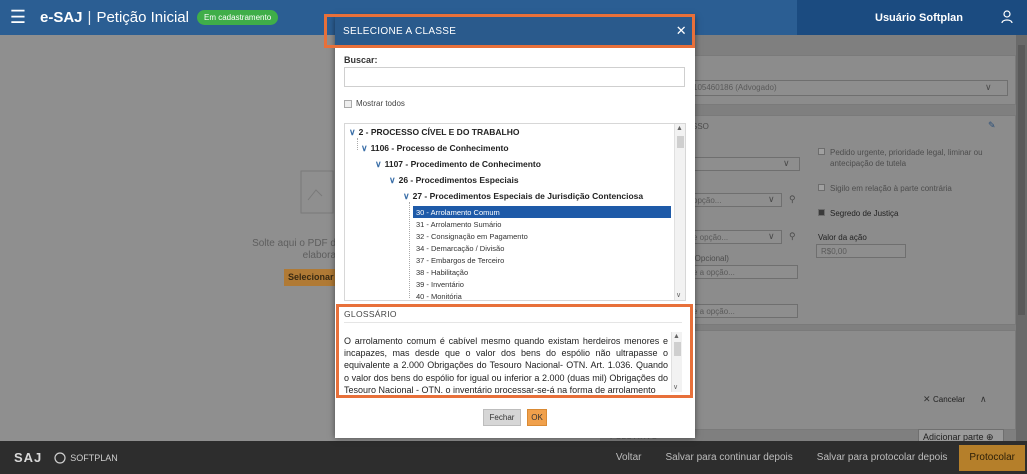 The width and height of the screenshot is (1027, 474). I want to click on tree-leaf: 38 - Habilitação, so click(442, 272).